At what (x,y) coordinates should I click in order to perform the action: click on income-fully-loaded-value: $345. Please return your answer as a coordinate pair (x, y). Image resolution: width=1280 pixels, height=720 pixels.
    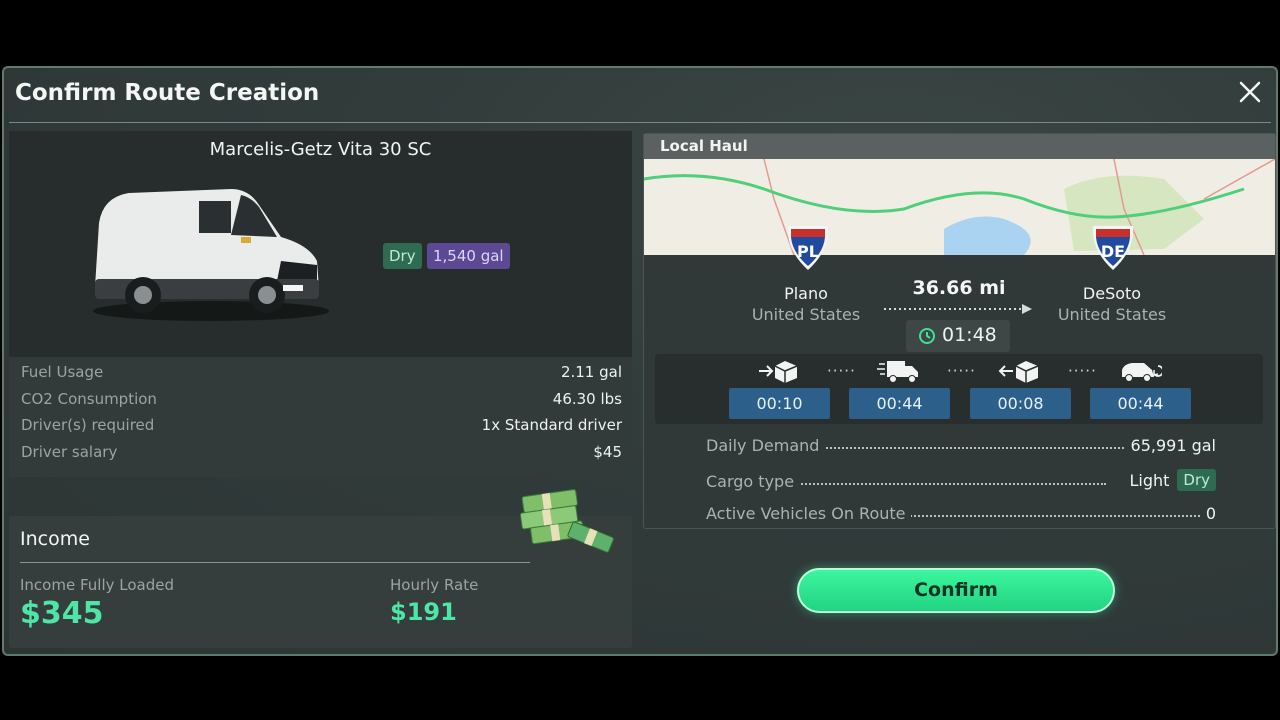
    Looking at the image, I should click on (62, 613).